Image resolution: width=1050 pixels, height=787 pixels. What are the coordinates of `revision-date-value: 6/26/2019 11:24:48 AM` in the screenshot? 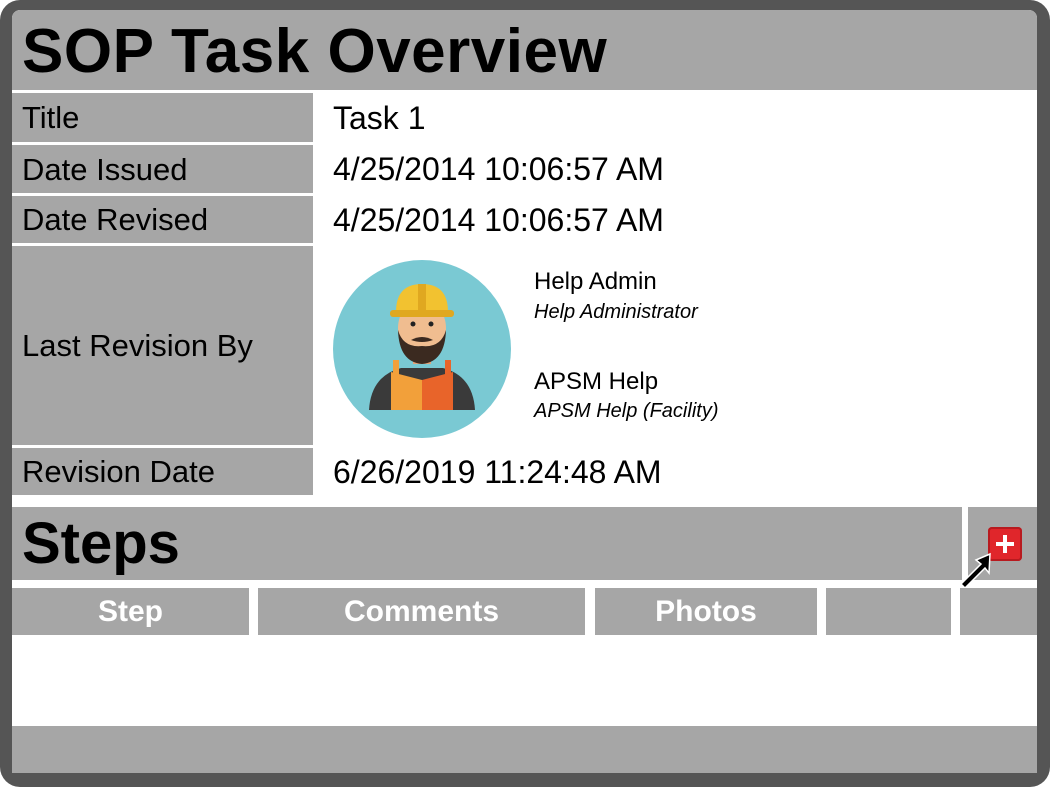 It's located at (497, 471).